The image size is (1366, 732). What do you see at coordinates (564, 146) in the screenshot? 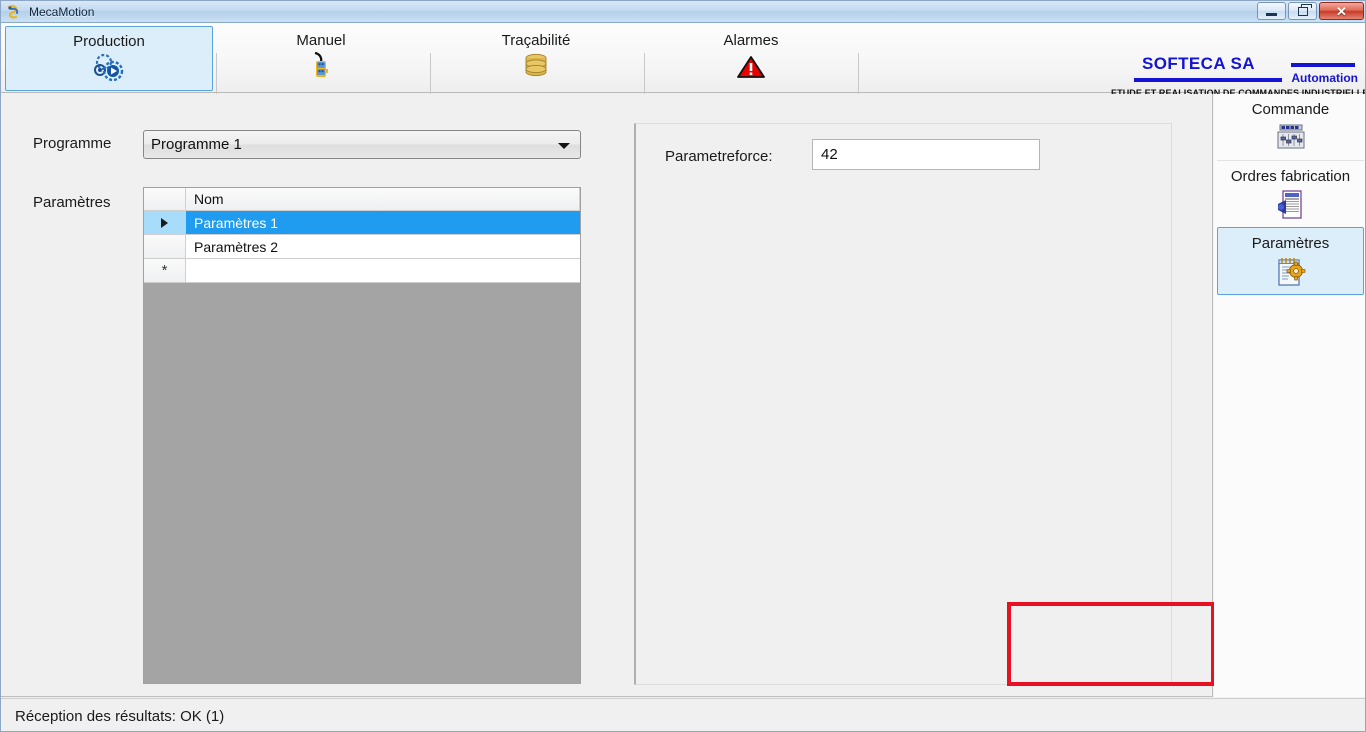
I see `chevron-down-icon` at bounding box center [564, 146].